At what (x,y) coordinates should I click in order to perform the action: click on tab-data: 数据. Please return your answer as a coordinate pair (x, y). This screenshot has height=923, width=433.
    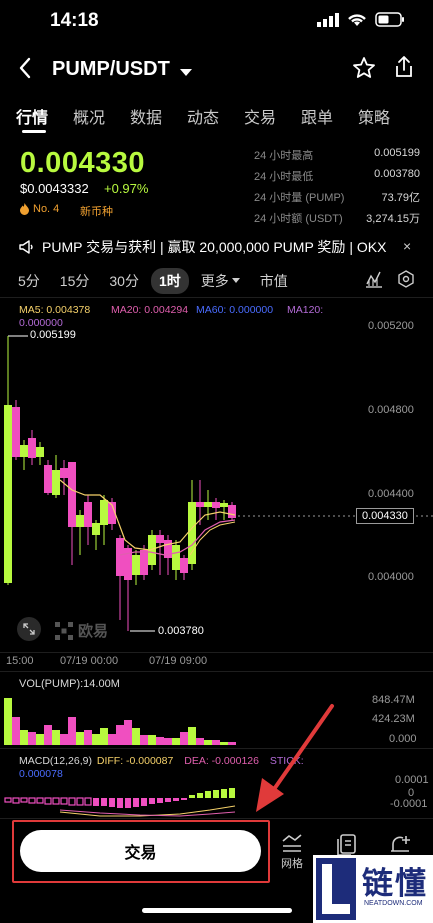
    Looking at the image, I should click on (158, 116).